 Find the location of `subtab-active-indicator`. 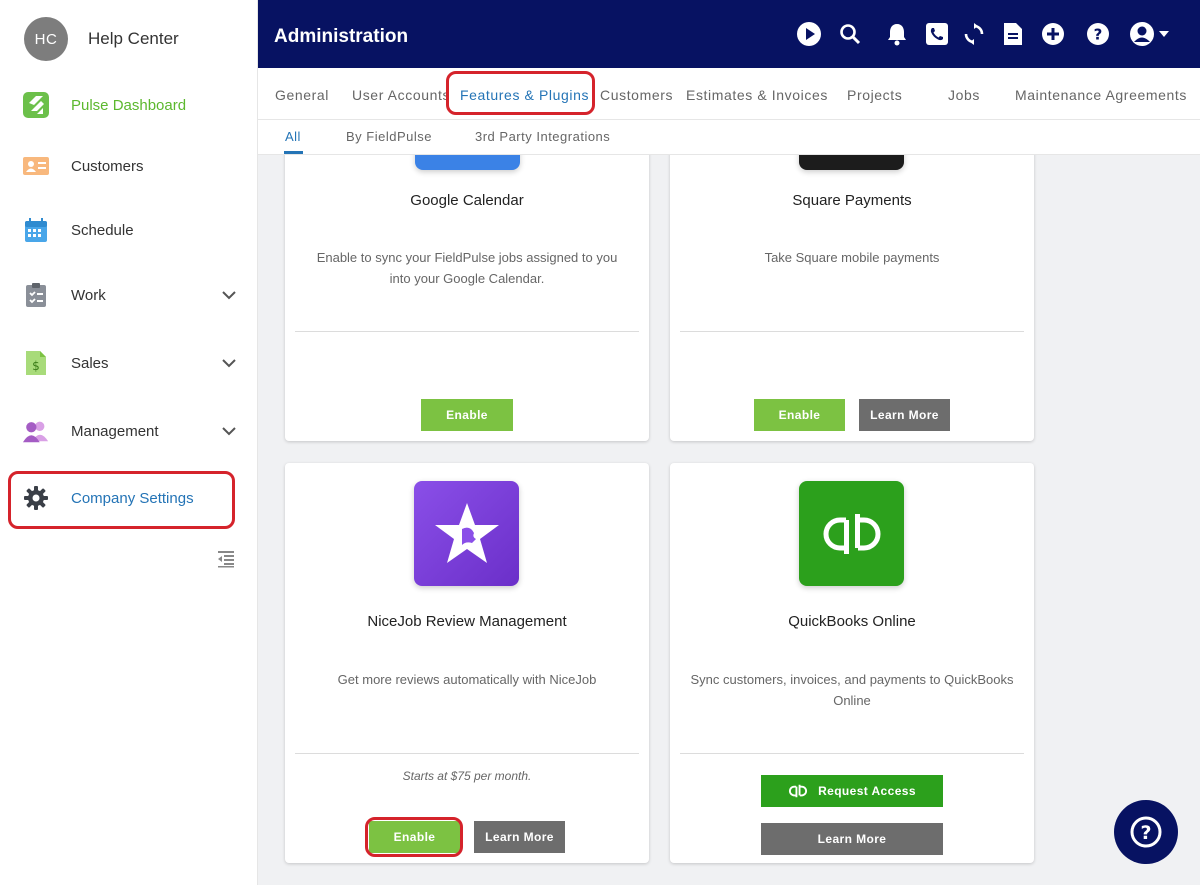

subtab-active-indicator is located at coordinates (293, 152).